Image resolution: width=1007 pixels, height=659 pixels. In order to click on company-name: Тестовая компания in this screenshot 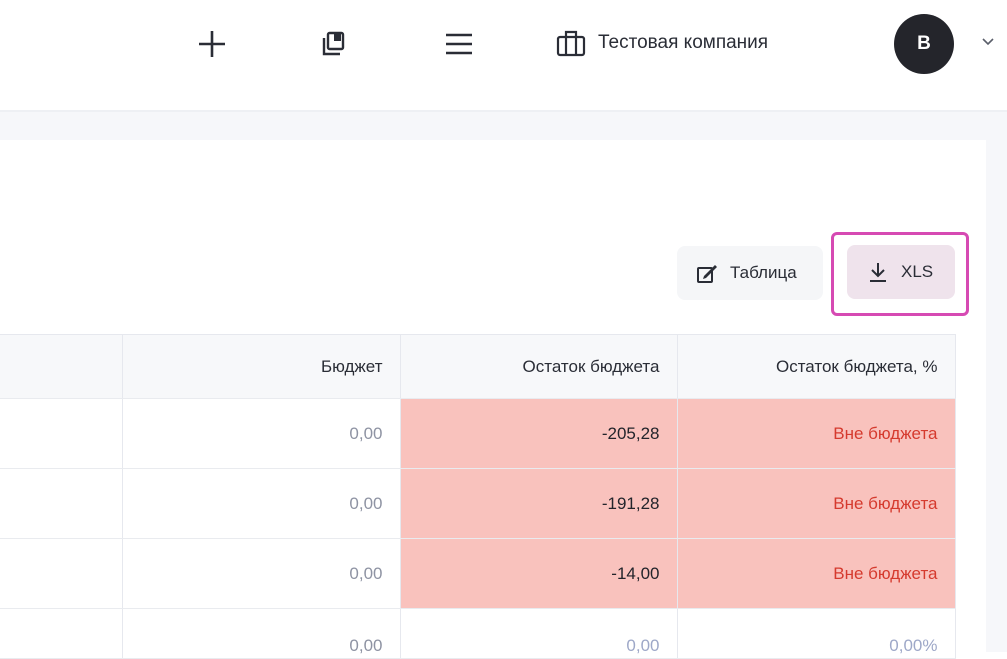, I will do `click(683, 42)`.